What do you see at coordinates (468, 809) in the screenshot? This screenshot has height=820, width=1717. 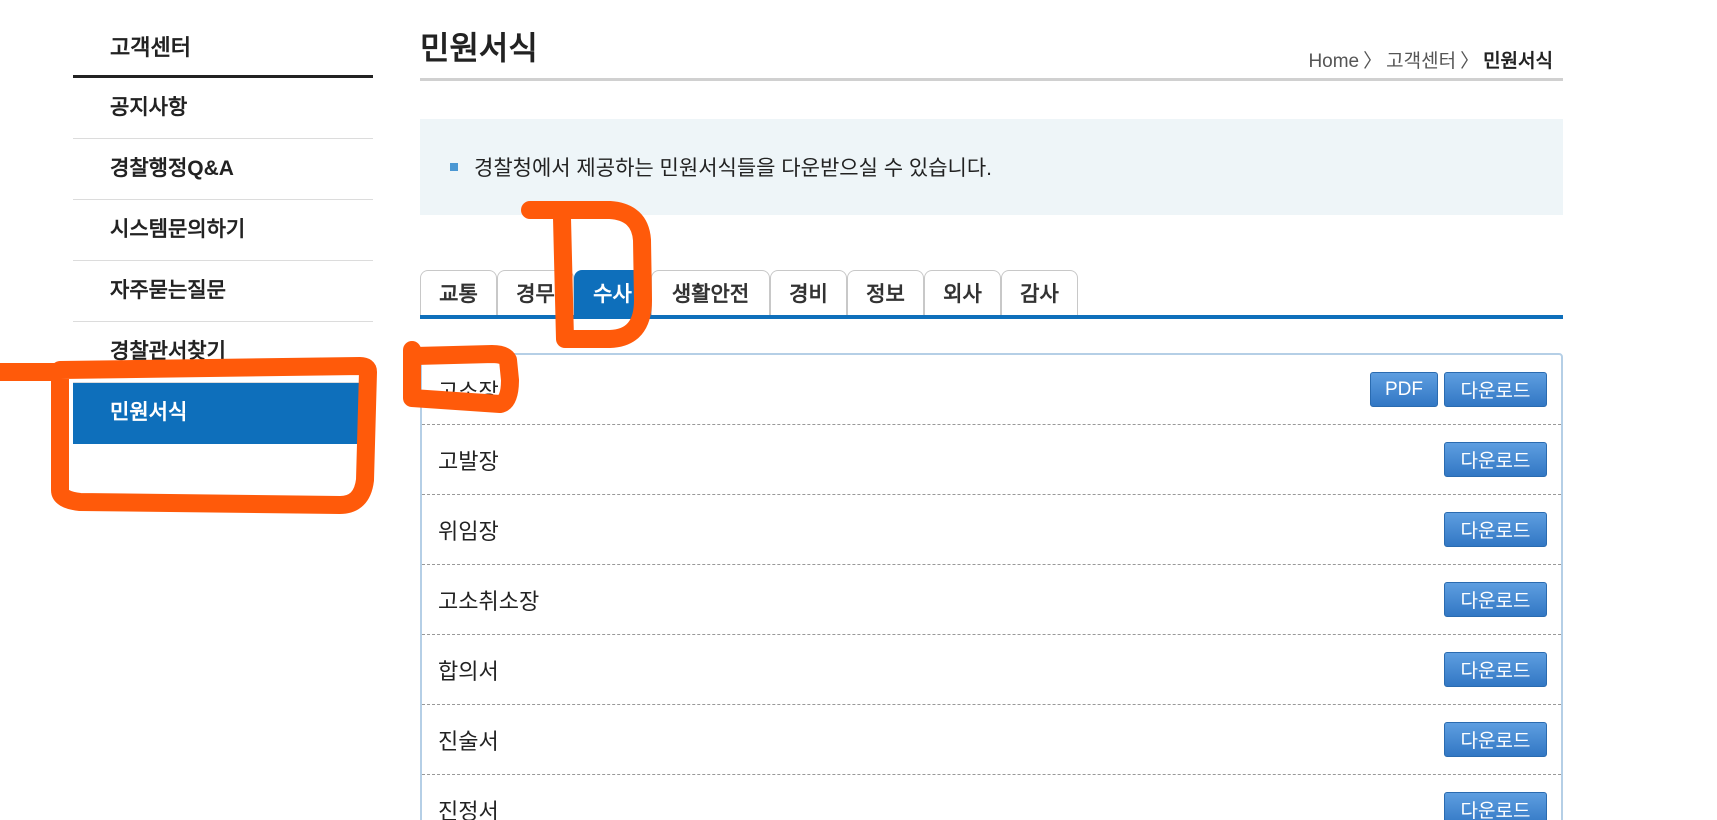 I see `form-name: 진정서` at bounding box center [468, 809].